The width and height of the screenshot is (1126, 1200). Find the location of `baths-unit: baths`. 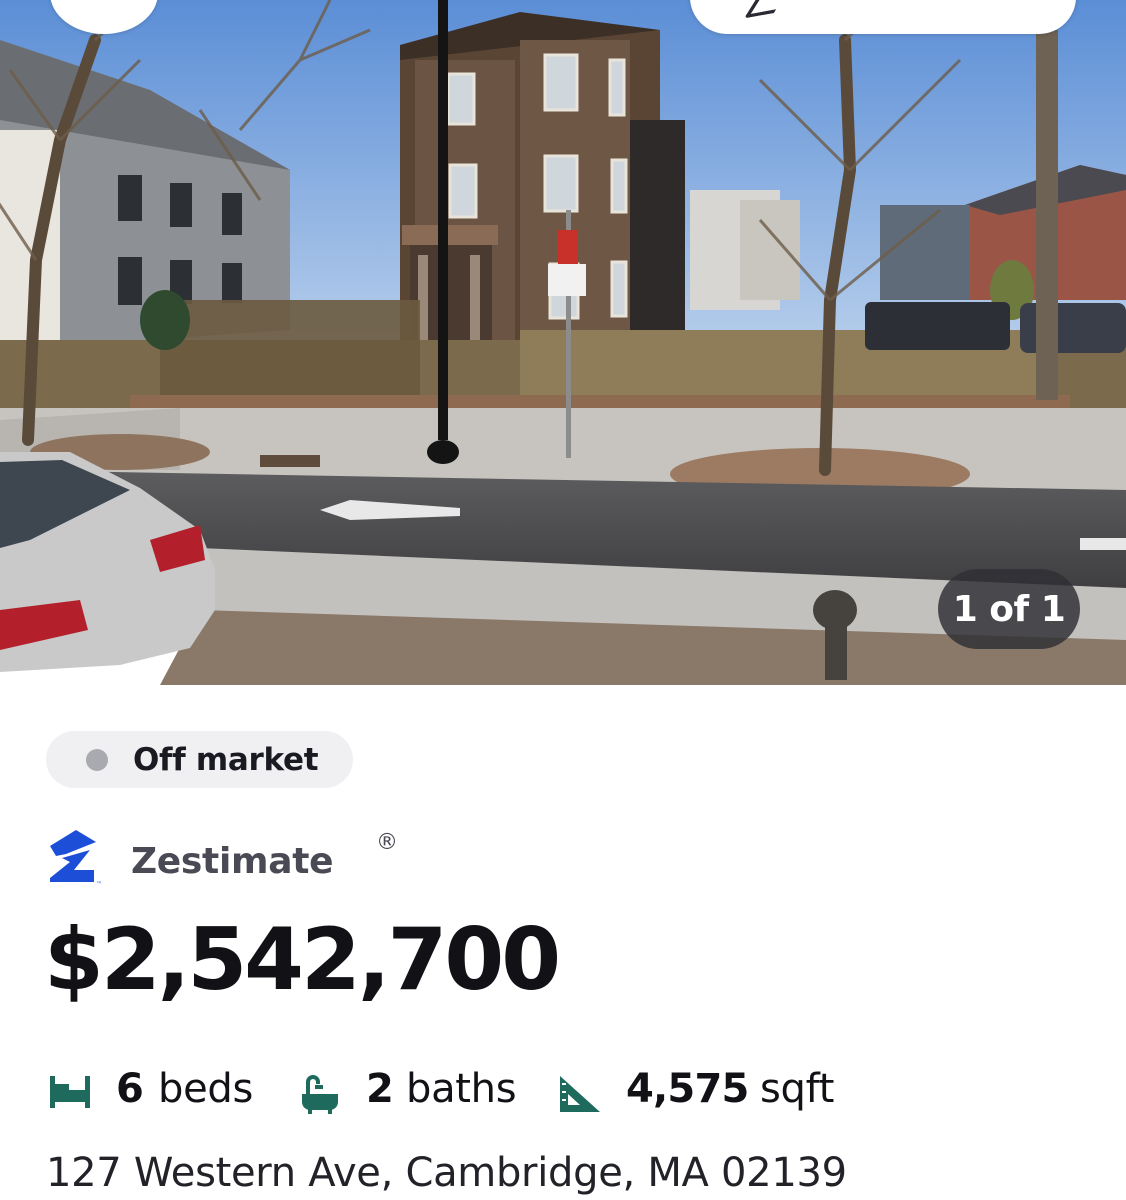

baths-unit: baths is located at coordinates (461, 1089).